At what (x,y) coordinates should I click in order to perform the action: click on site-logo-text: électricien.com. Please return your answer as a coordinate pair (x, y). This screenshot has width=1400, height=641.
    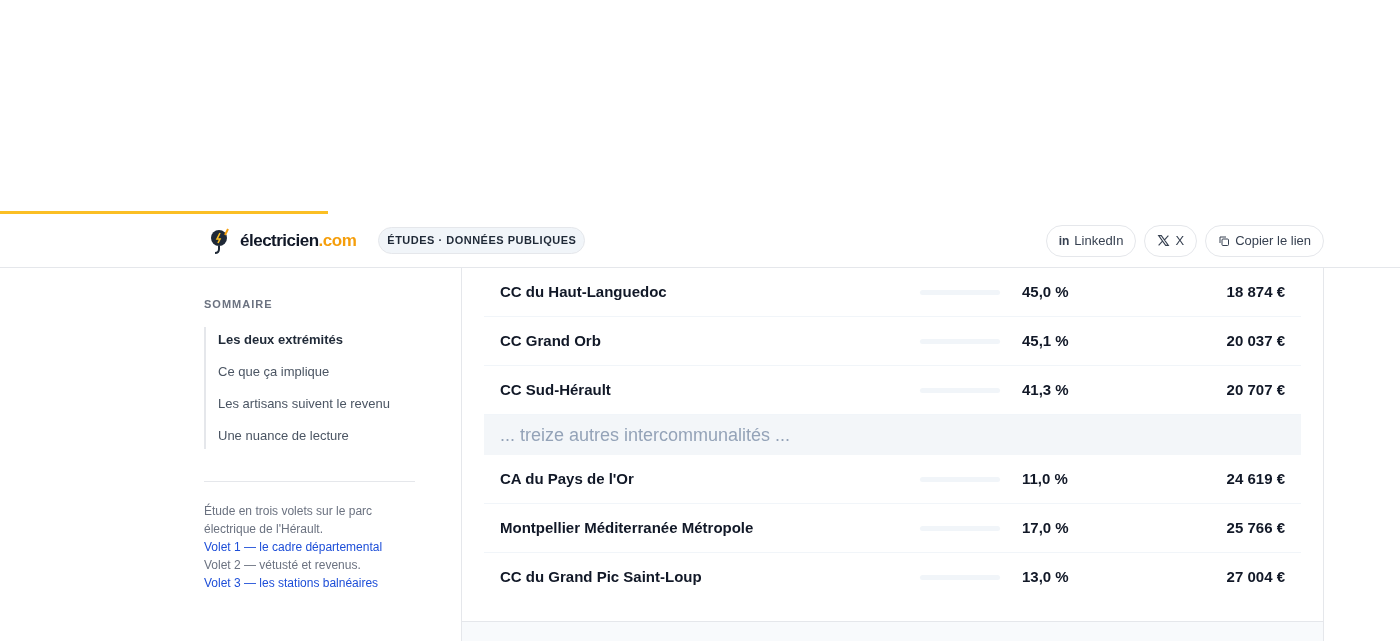
    Looking at the image, I should click on (298, 240).